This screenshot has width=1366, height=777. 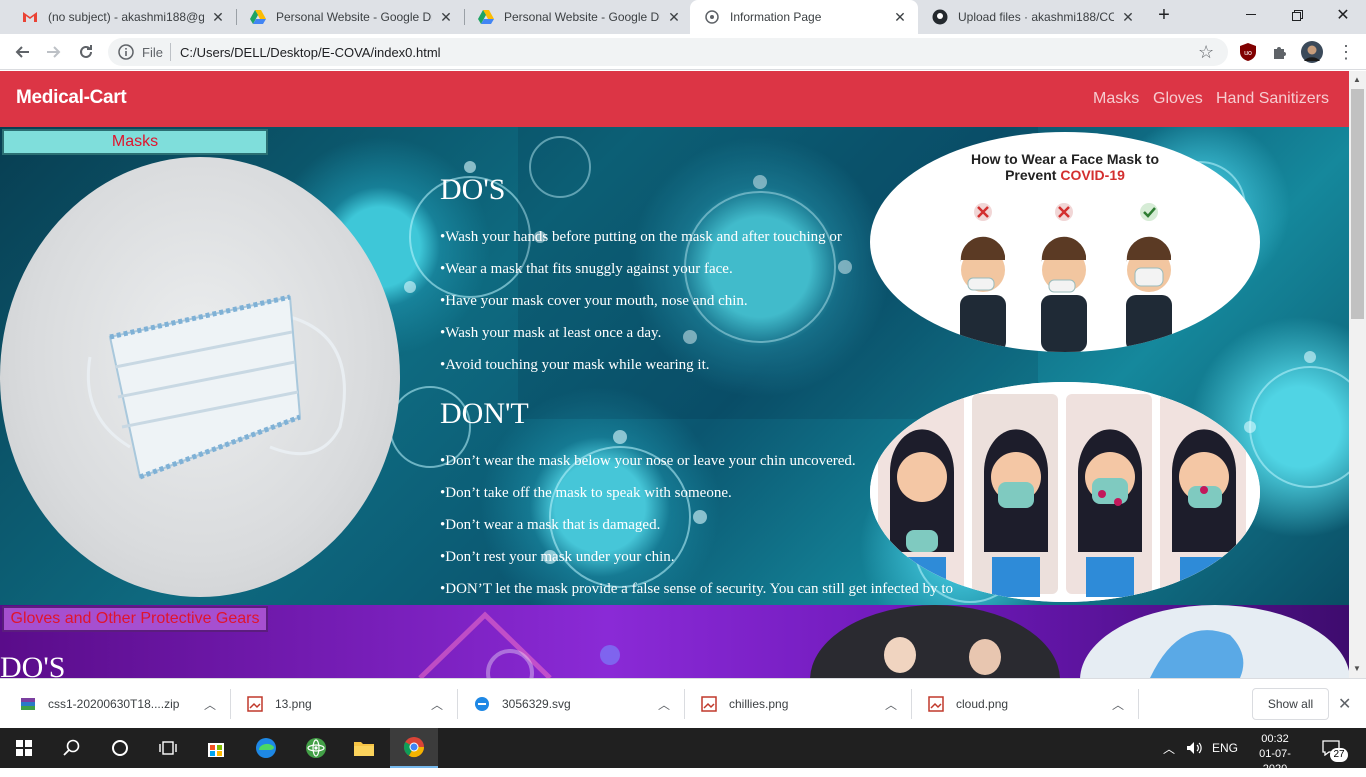 What do you see at coordinates (1092, 175) in the screenshot?
I see `howto-title-highlight: COVID-19` at bounding box center [1092, 175].